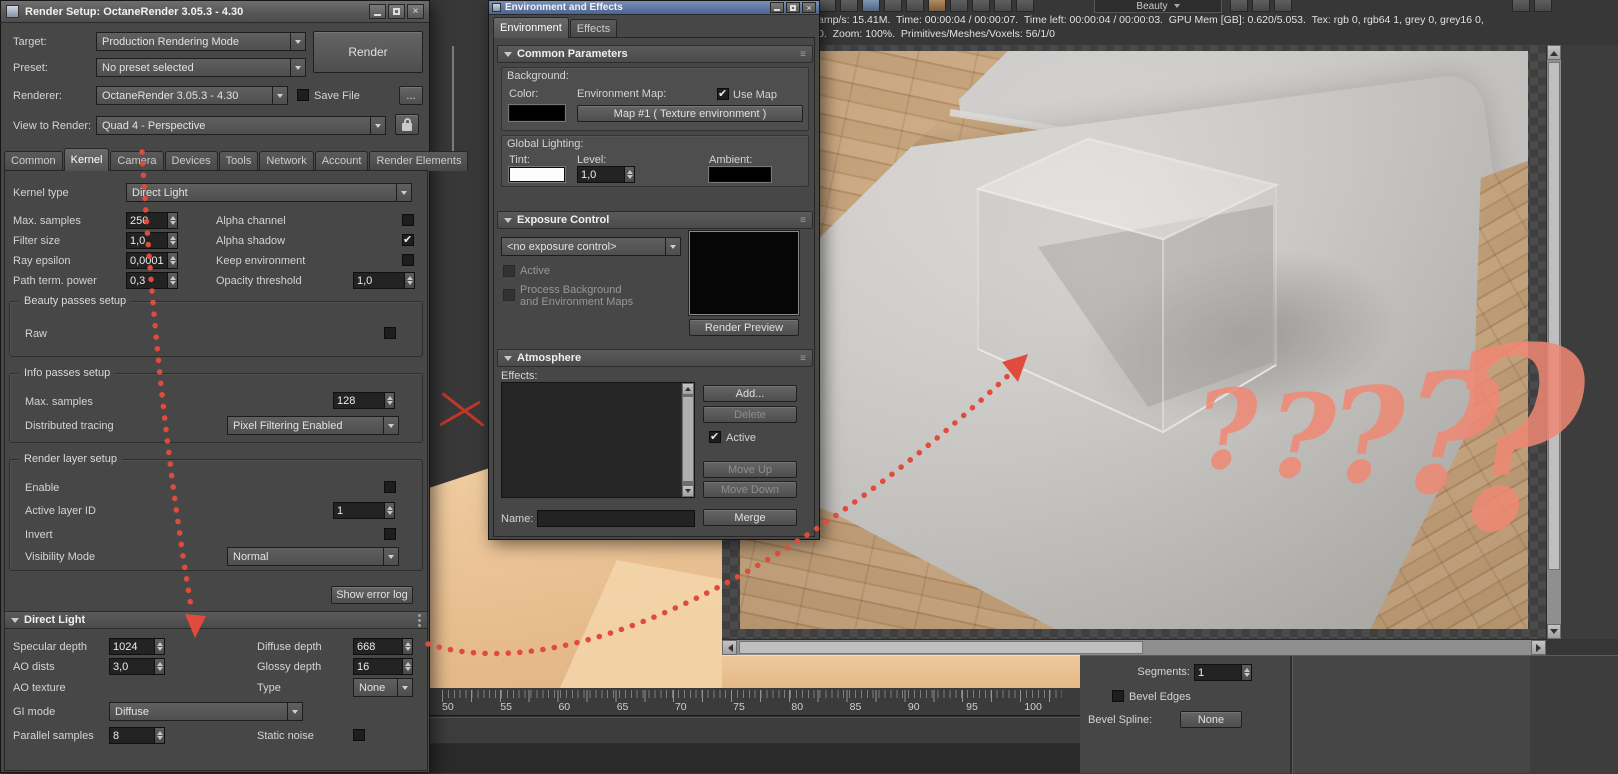 This screenshot has width=1618, height=774. I want to click on max-samples-spinner: 250, so click(152, 220).